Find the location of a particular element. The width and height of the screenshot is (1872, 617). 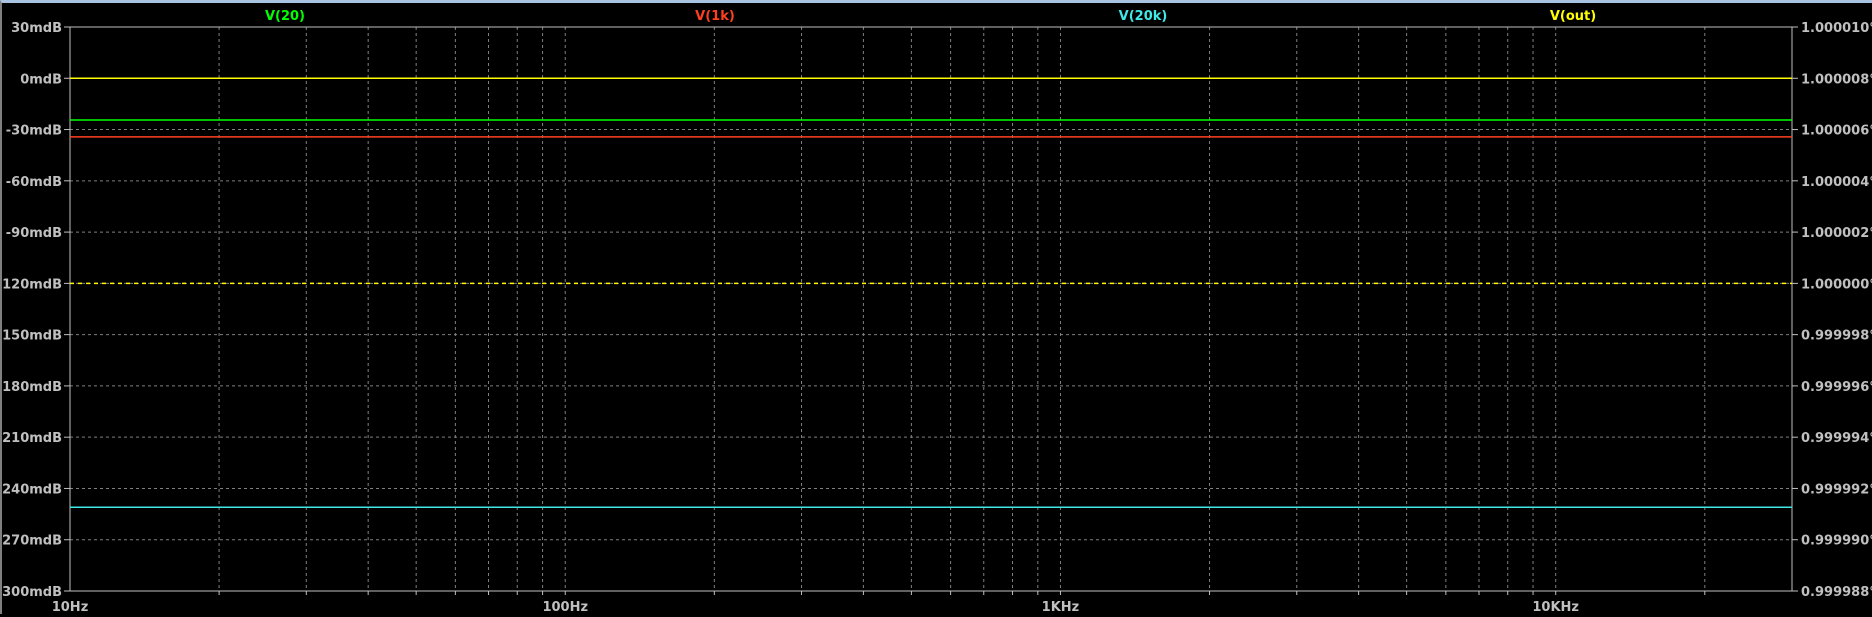

y-left-tick-label: 0mdB is located at coordinates (41, 79).